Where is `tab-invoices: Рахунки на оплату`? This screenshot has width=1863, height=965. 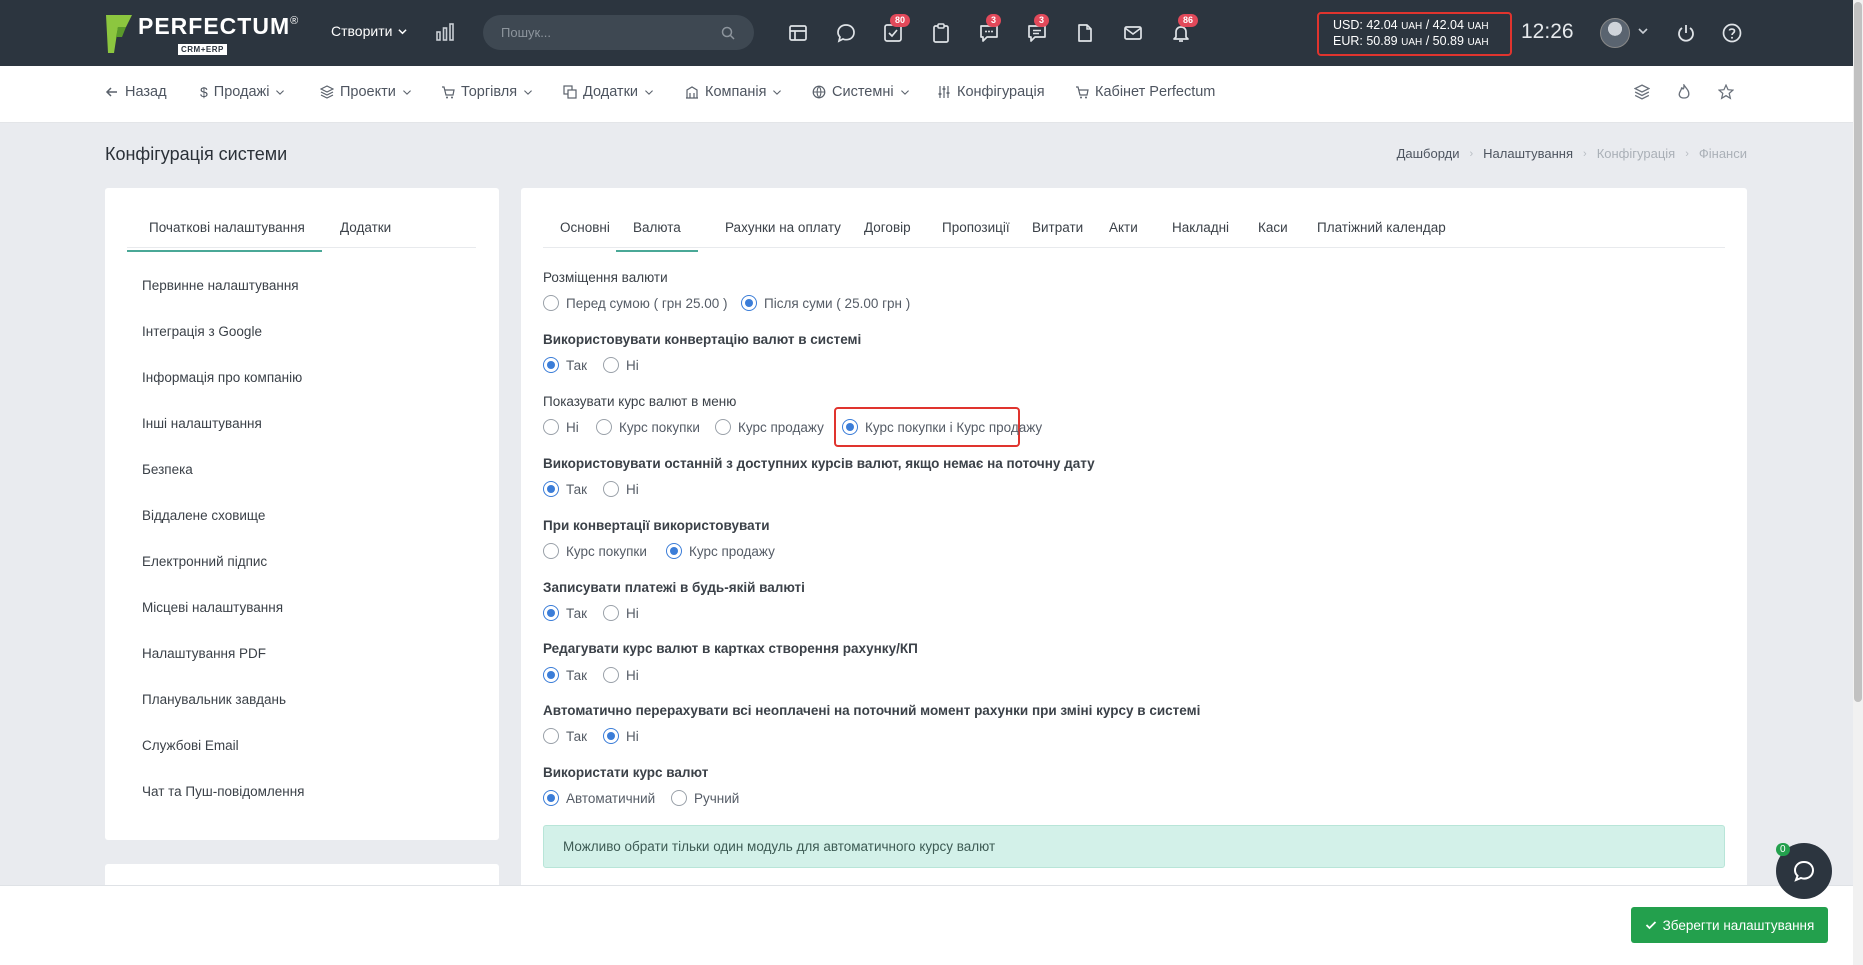
tab-invoices: Рахунки на оплату is located at coordinates (783, 235).